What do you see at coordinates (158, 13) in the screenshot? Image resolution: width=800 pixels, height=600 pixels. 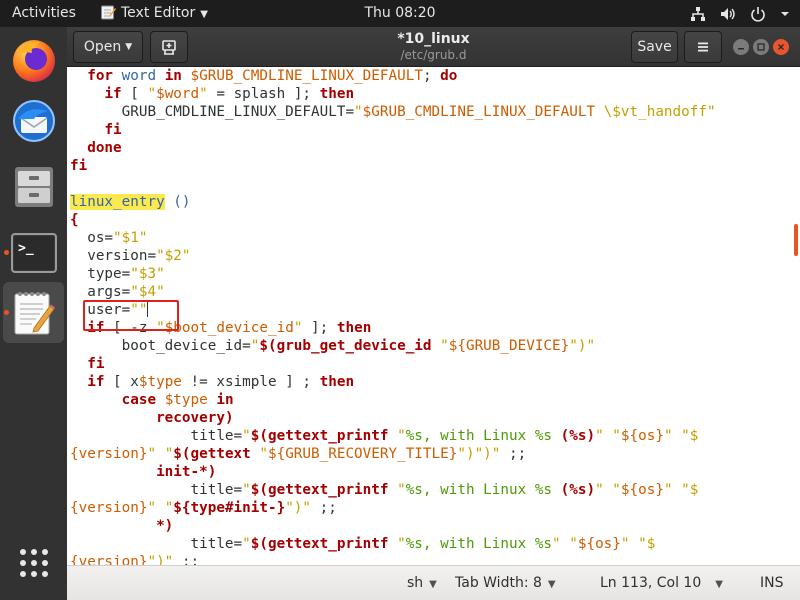 I see `app-menu-label: Text Editor` at bounding box center [158, 13].